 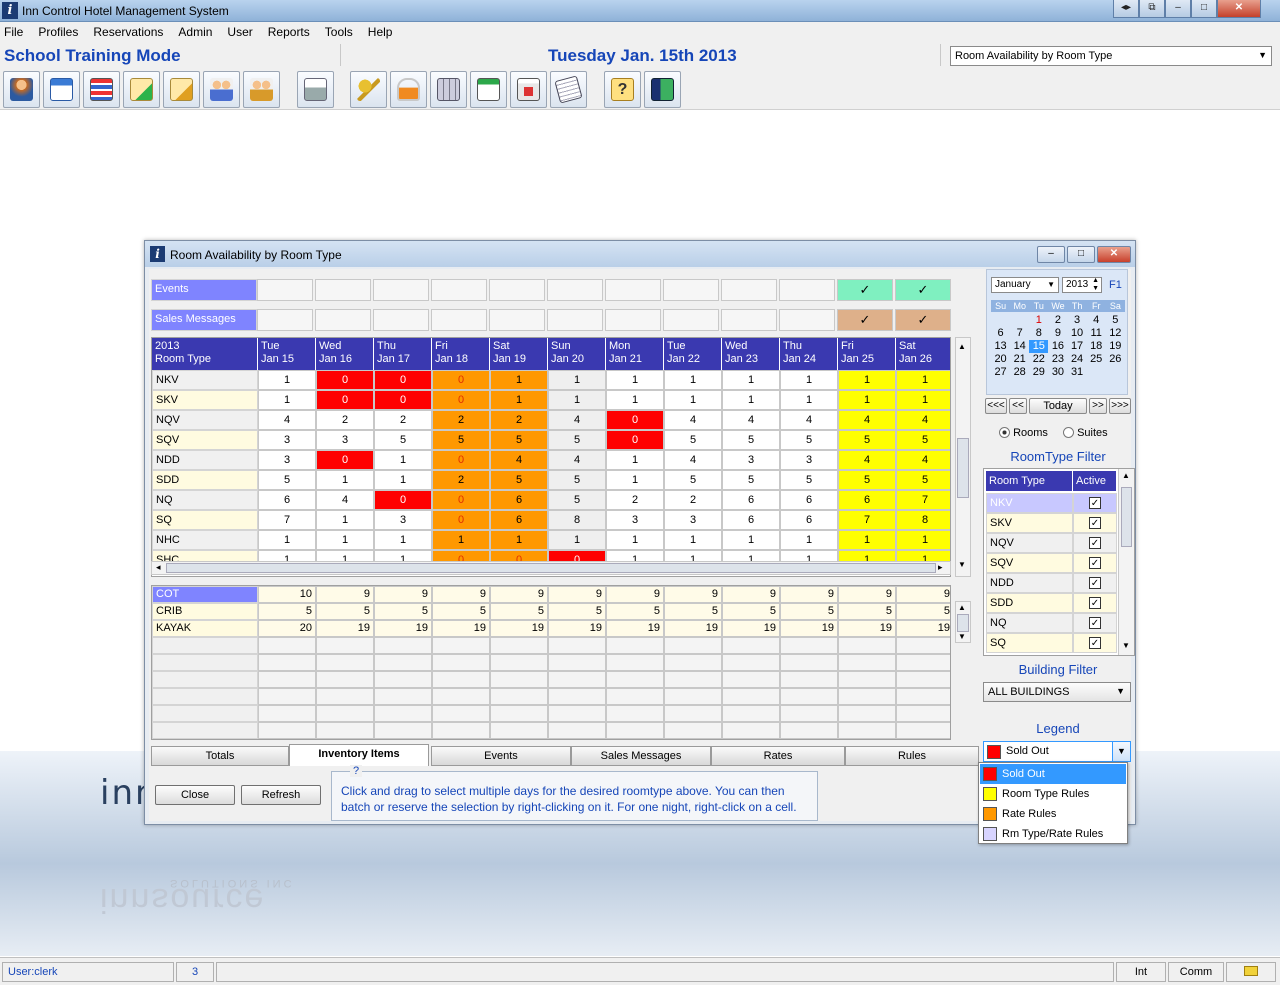 What do you see at coordinates (261, 89) in the screenshot?
I see `group-button` at bounding box center [261, 89].